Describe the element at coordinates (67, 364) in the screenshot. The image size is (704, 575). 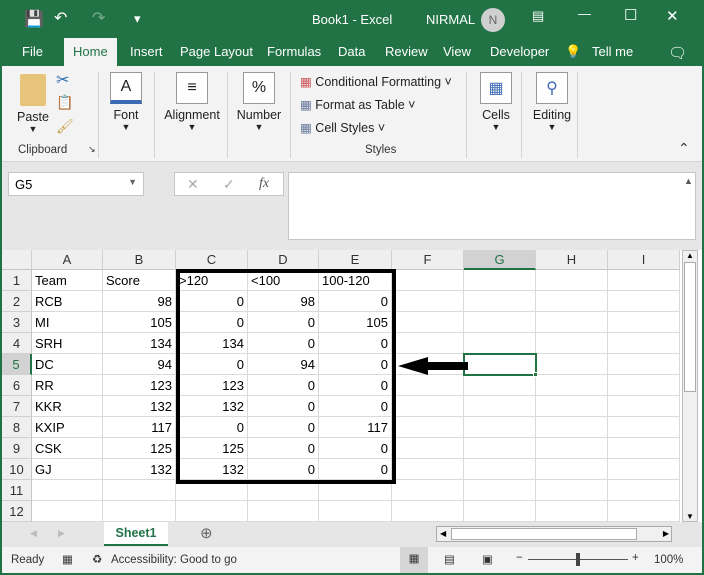
I see `cell-A5: DC` at that location.